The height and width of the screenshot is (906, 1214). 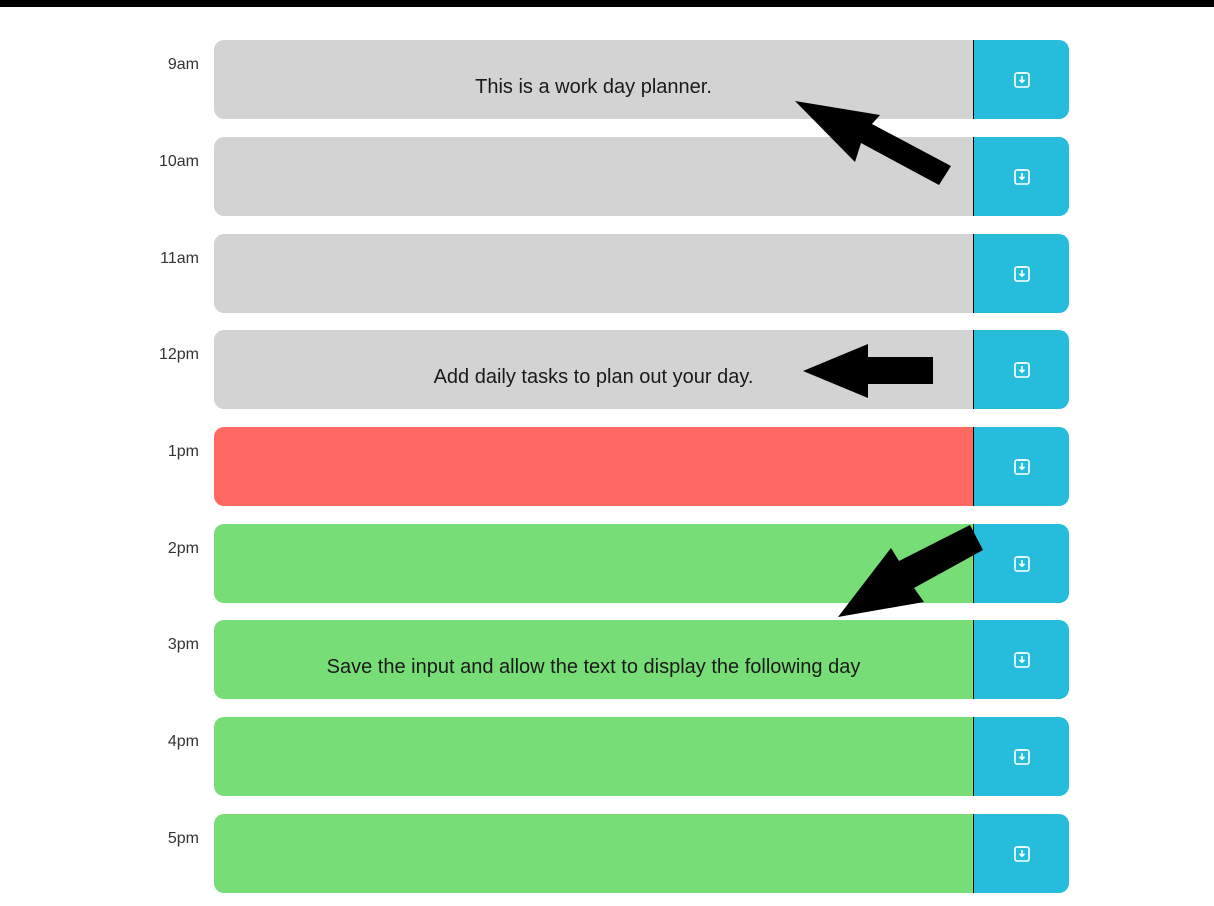 What do you see at coordinates (594, 79) in the screenshot?
I see `task-input: This is a work day planner.` at bounding box center [594, 79].